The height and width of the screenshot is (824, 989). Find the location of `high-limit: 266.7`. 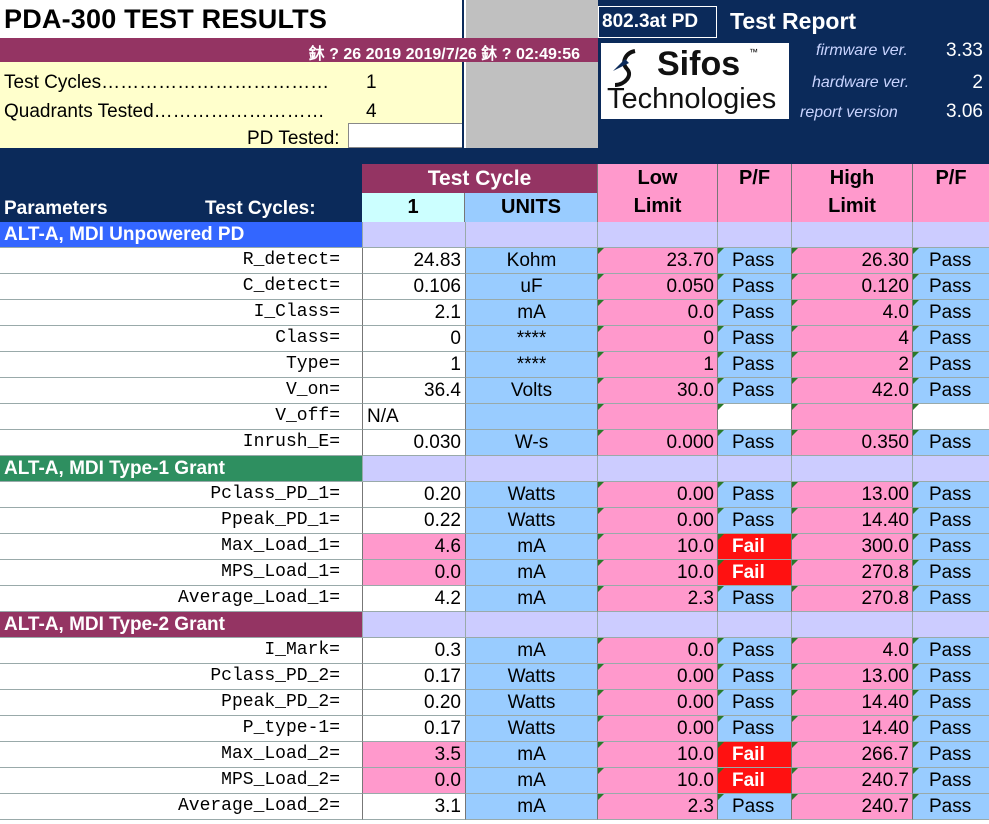

high-limit: 266.7 is located at coordinates (851, 755).